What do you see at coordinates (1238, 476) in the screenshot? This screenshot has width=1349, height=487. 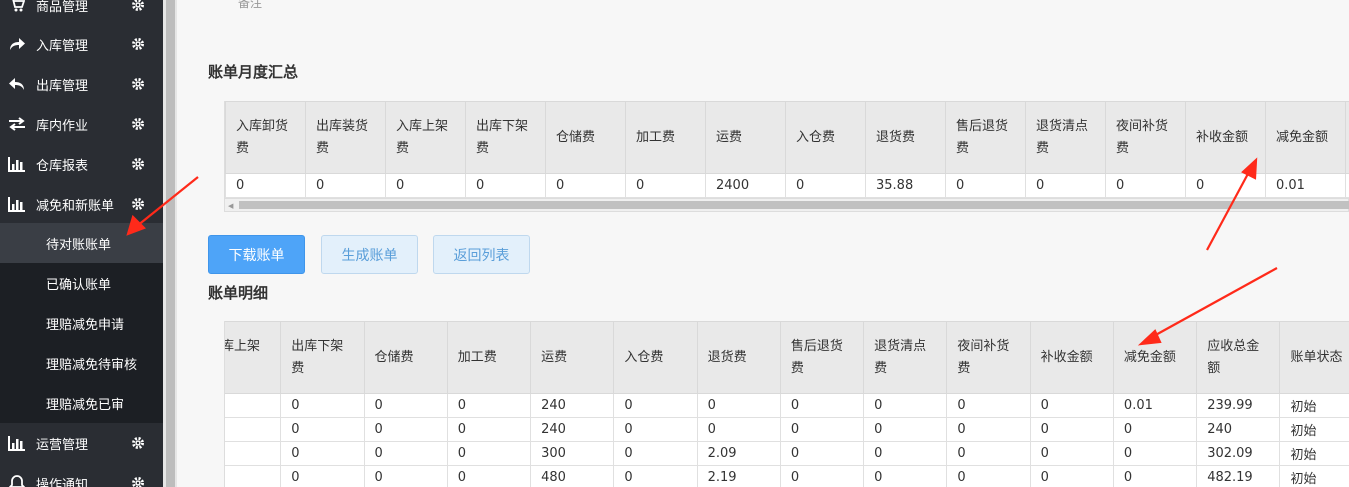 I see `table-cell: 482.19` at bounding box center [1238, 476].